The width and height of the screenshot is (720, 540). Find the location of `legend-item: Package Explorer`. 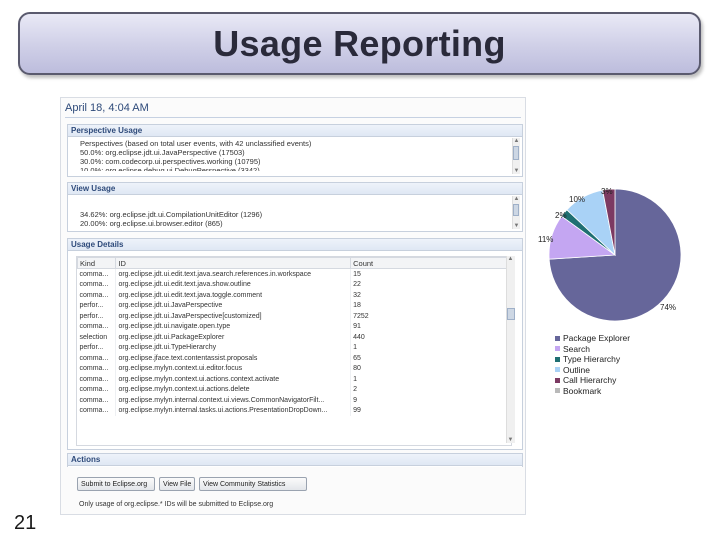

legend-item: Package Explorer is located at coordinates (592, 338).